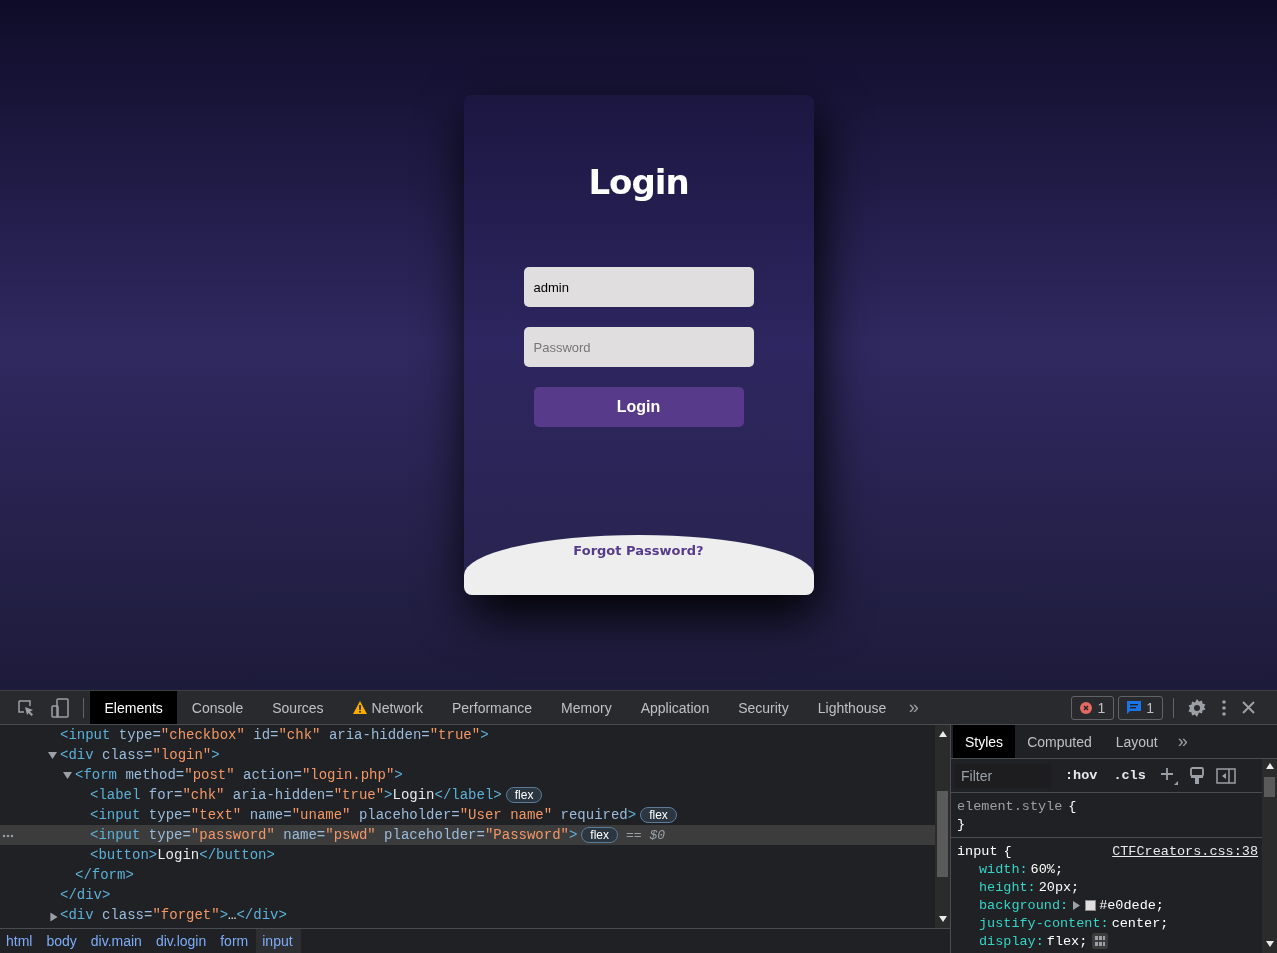 The image size is (1277, 953). I want to click on devtools-tab: Application, so click(675, 707).